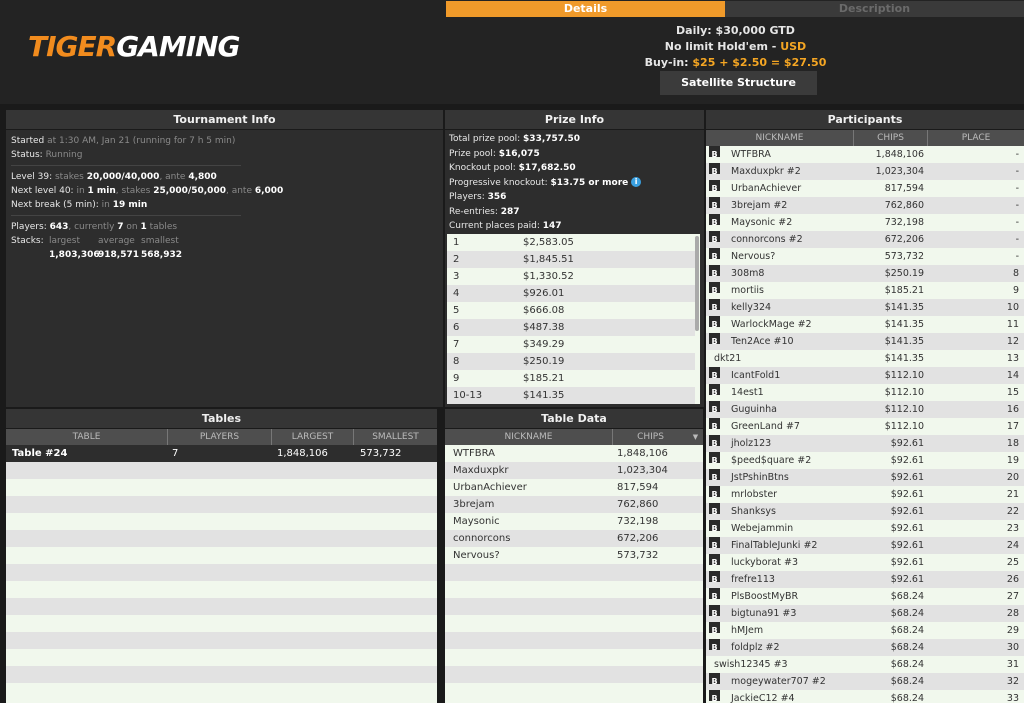 The image size is (1024, 703). What do you see at coordinates (865, 375) in the screenshot?
I see `participant-row: B IcantFold1 $112.10 14` at bounding box center [865, 375].